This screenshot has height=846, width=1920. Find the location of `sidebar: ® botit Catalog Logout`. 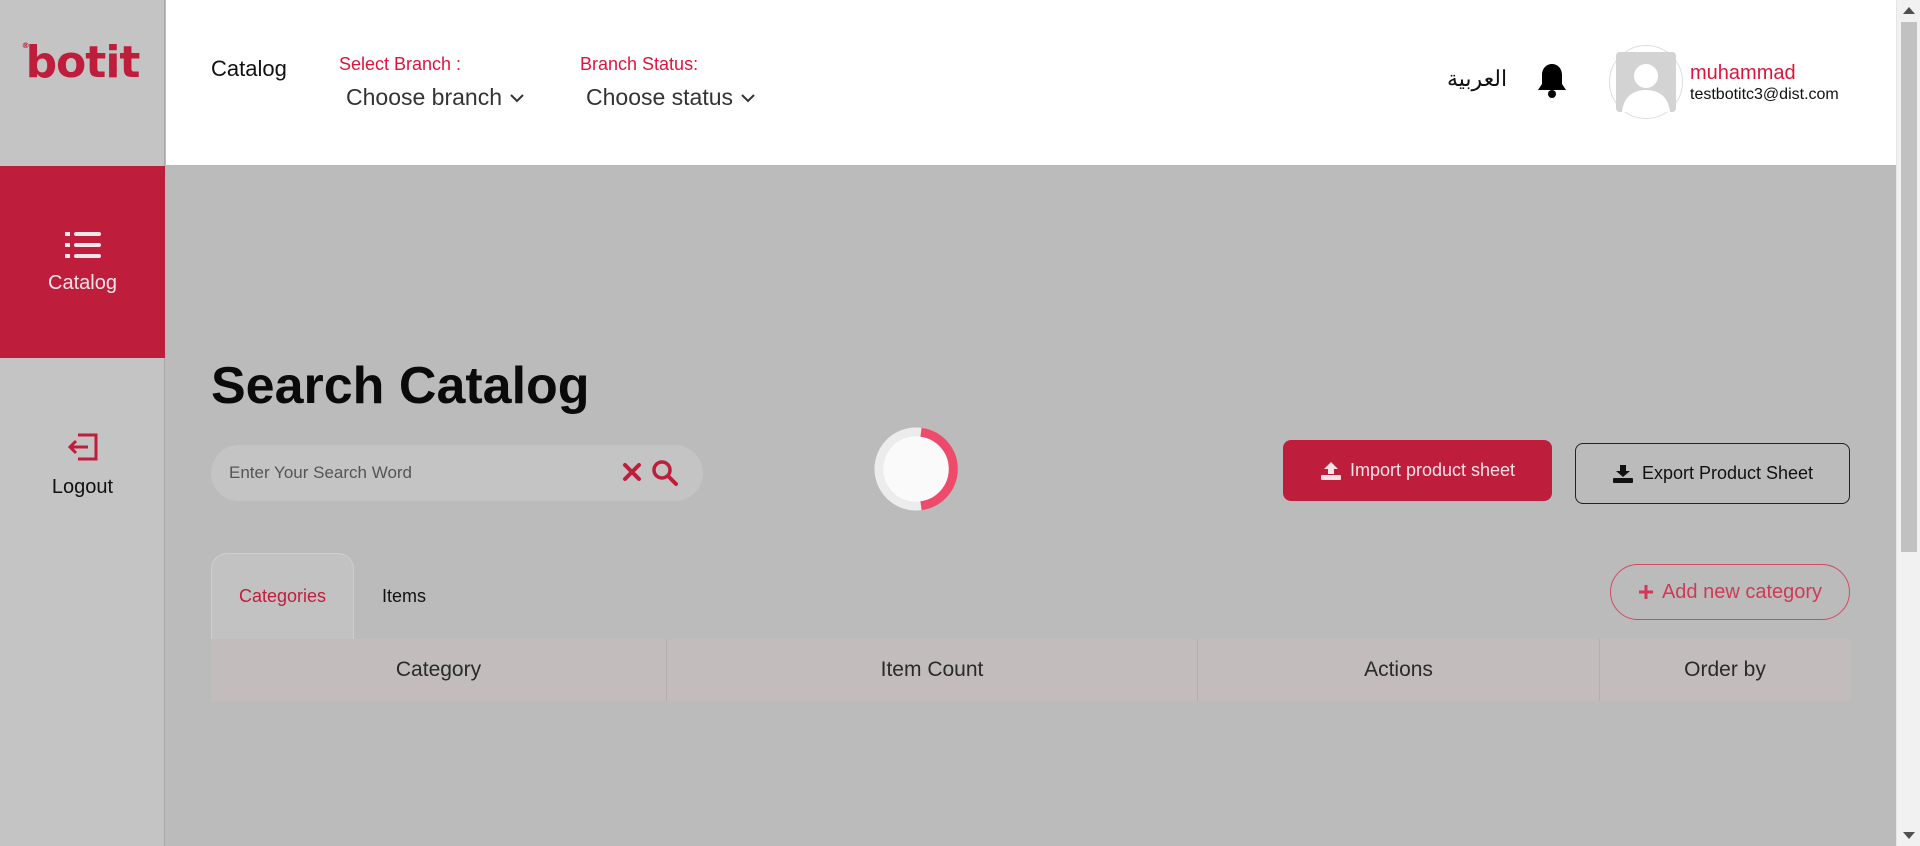

sidebar: ® botit Catalog Logout is located at coordinates (82, 423).